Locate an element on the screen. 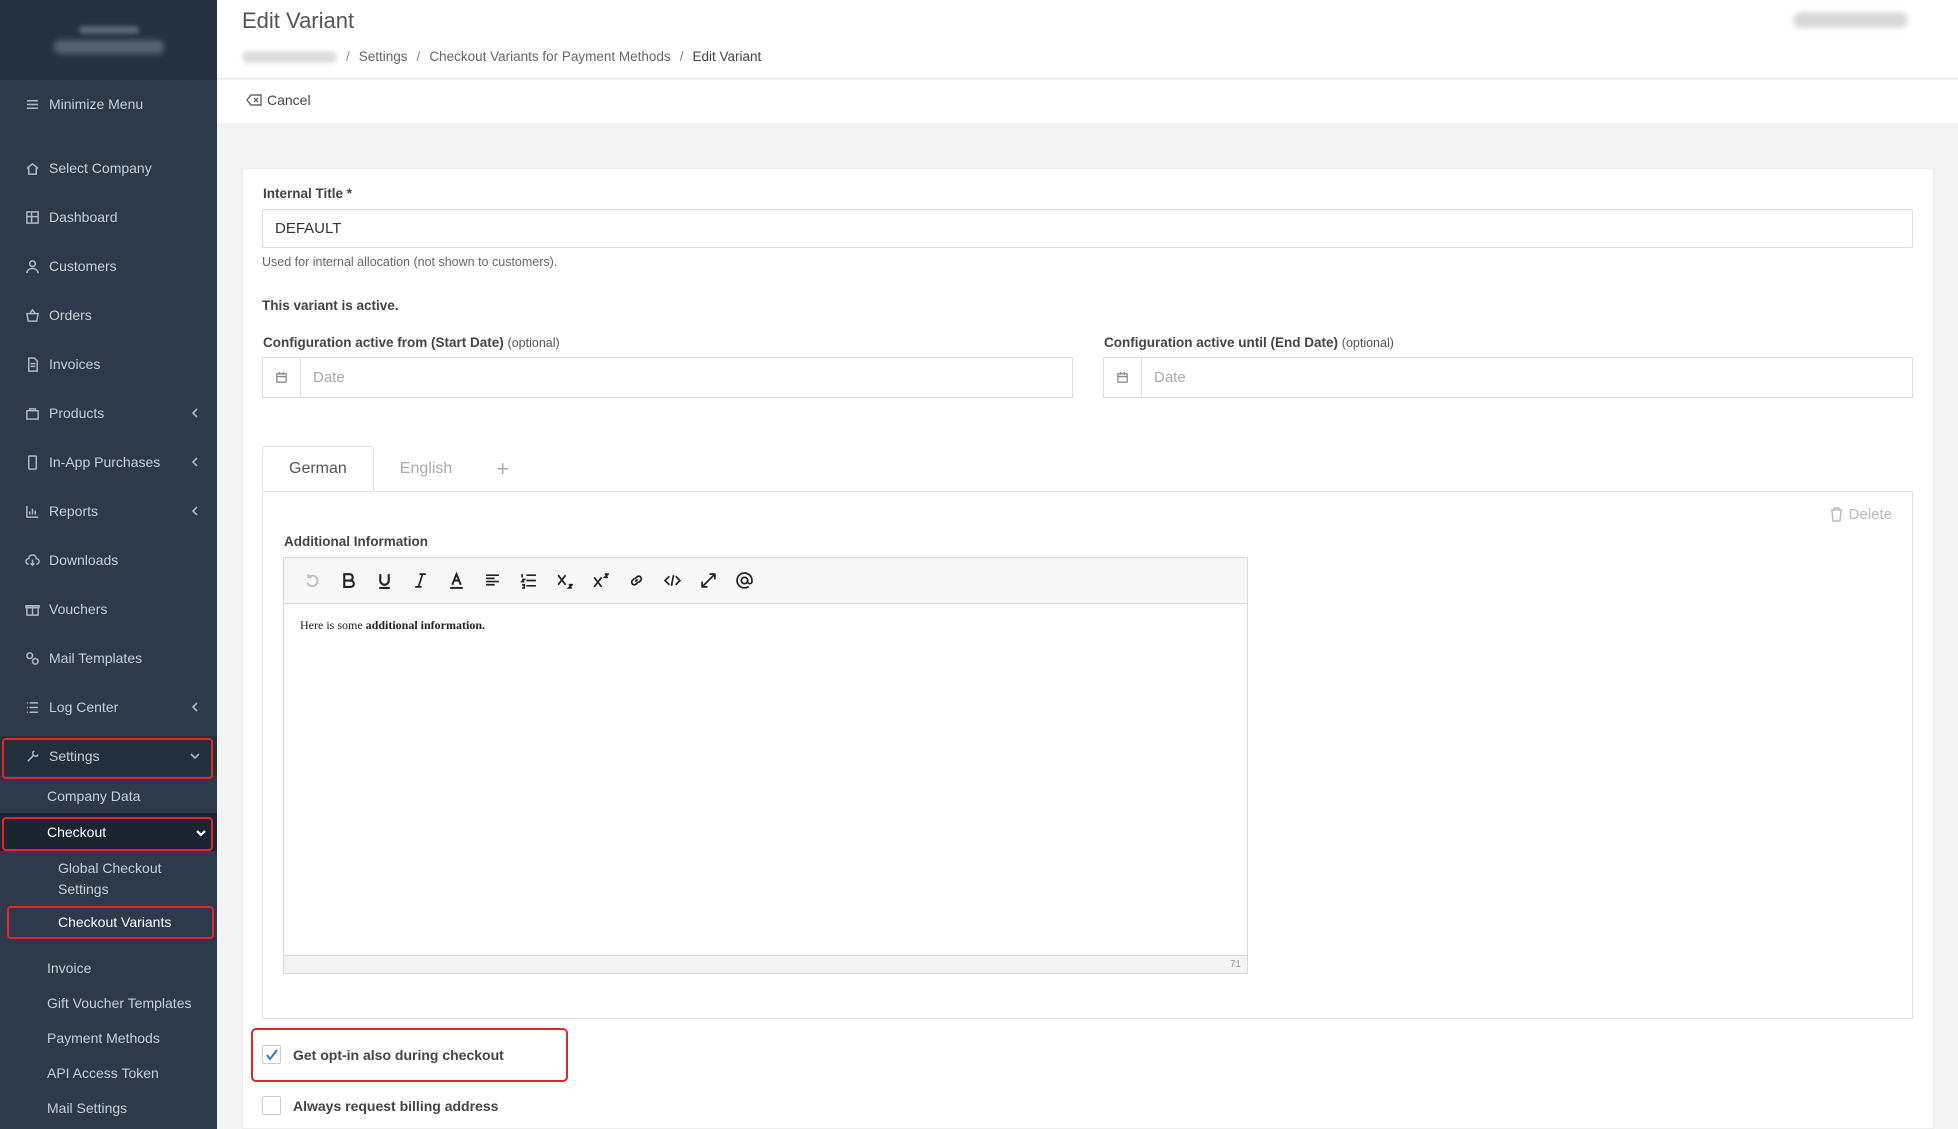  sidebar-item-in-app-purchases: In-App Purchases is located at coordinates (108, 462).